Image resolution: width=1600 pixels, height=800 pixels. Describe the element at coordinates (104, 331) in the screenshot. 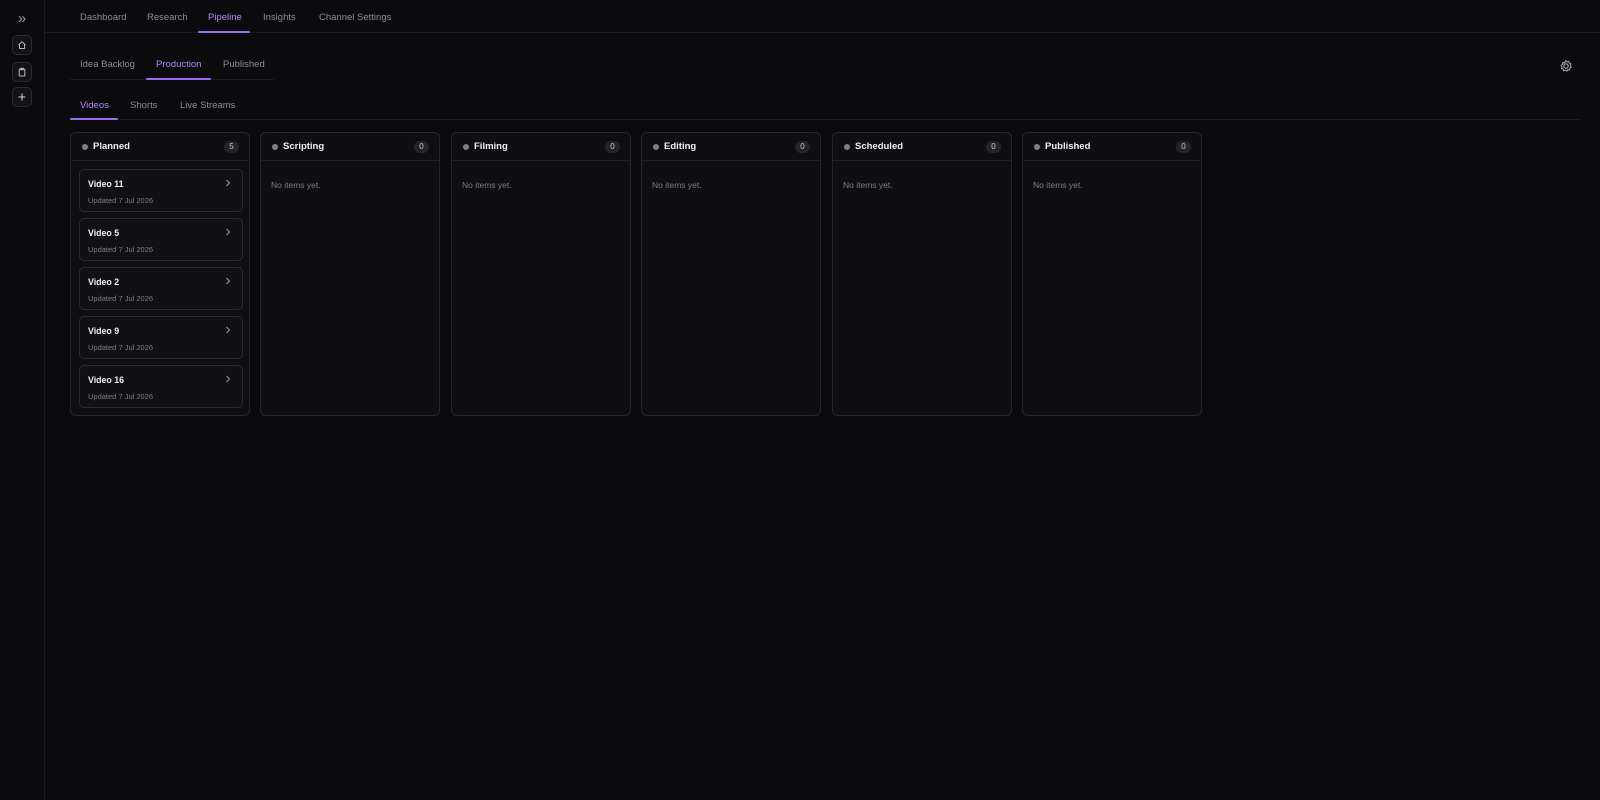

I see `card-title: Video 9` at that location.